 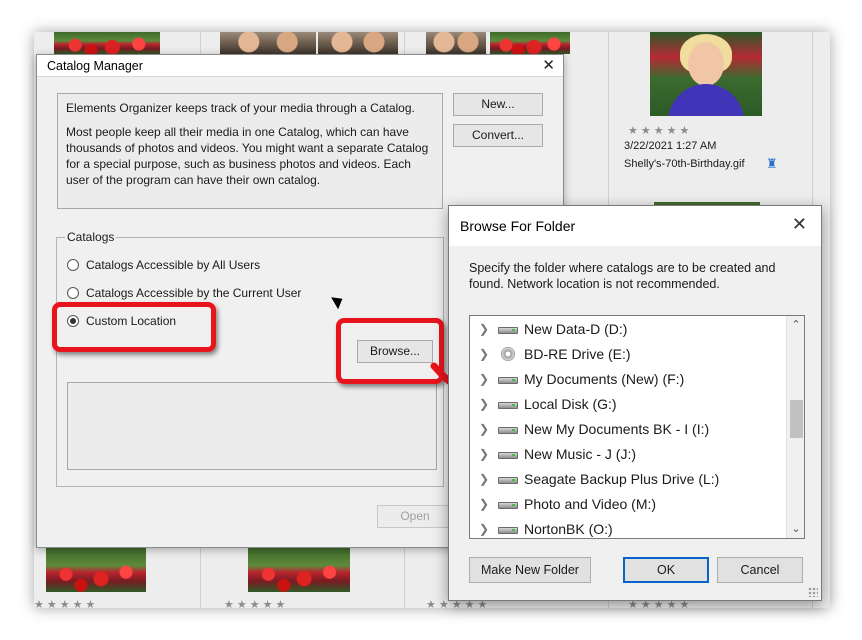 What do you see at coordinates (134, 327) in the screenshot?
I see `highlight-callout-custom-location` at bounding box center [134, 327].